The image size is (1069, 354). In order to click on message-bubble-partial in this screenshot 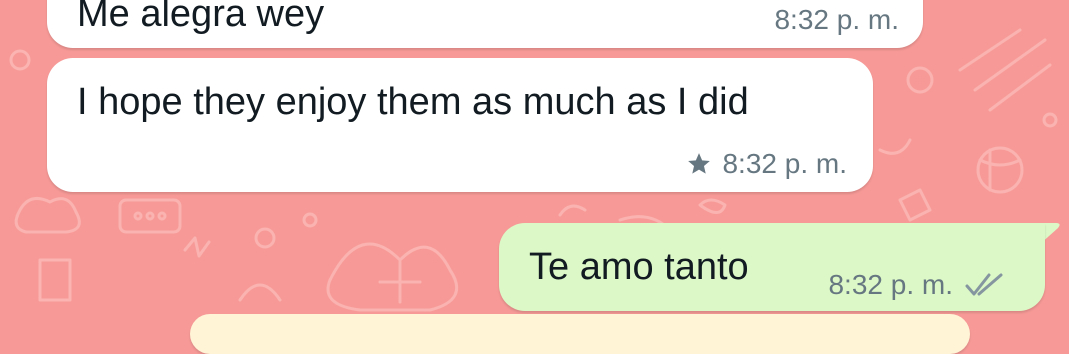, I will do `click(580, 334)`.